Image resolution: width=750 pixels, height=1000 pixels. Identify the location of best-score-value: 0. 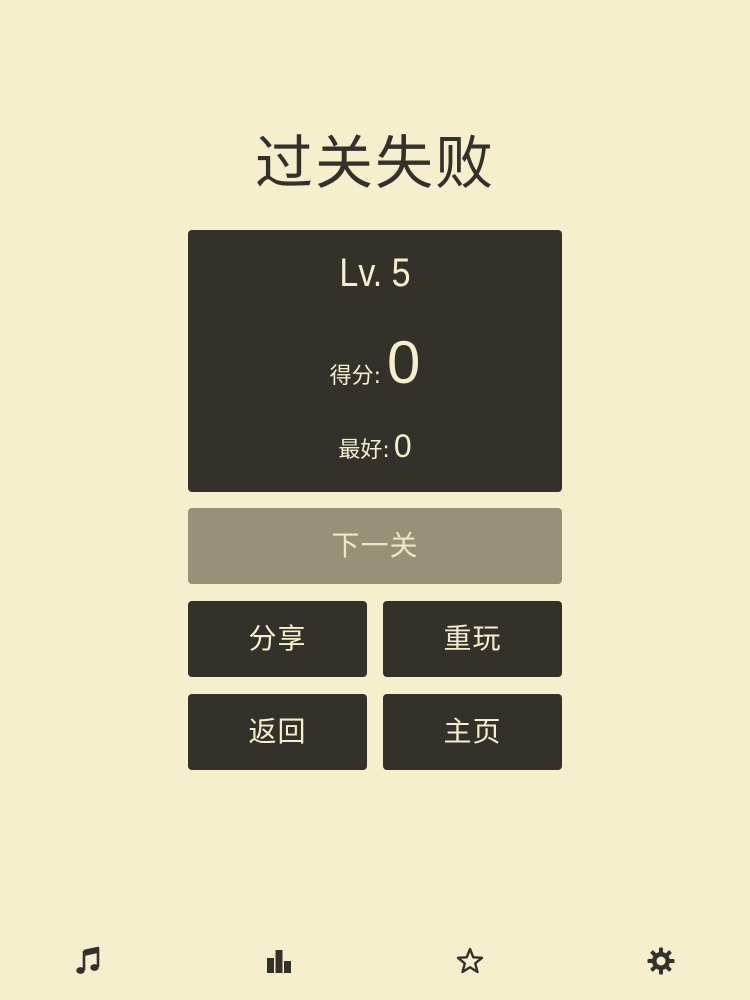
(402, 446).